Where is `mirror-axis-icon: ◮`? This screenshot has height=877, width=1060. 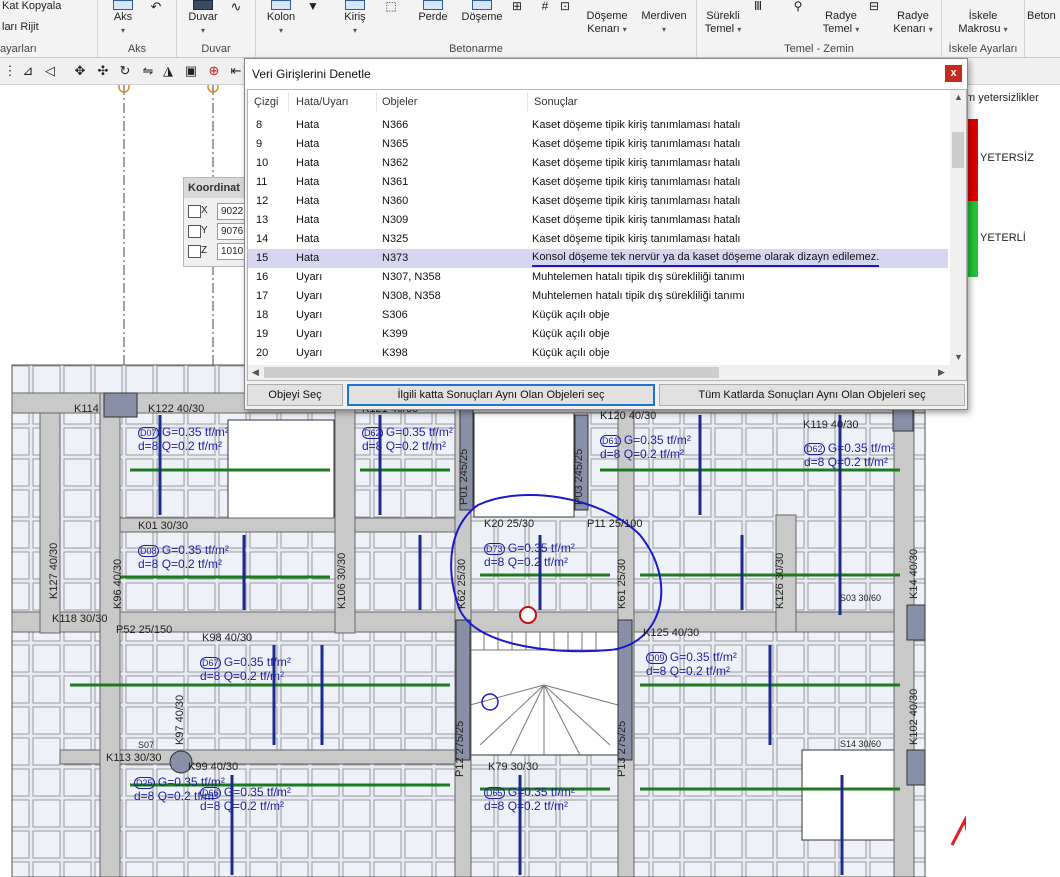
mirror-axis-icon: ◮ is located at coordinates (168, 71).